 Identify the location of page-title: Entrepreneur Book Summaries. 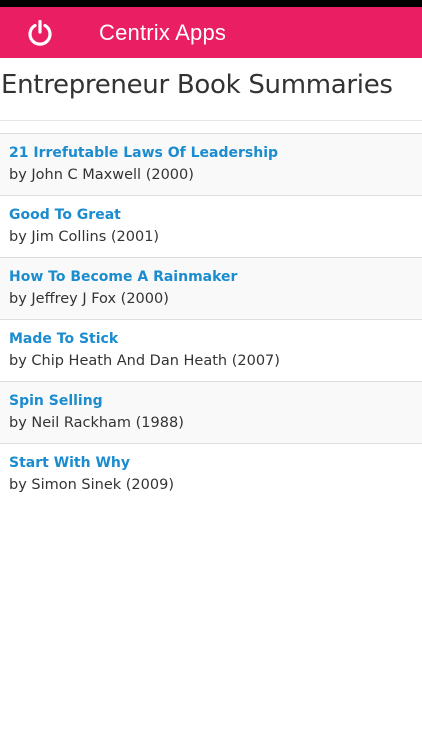
(197, 85).